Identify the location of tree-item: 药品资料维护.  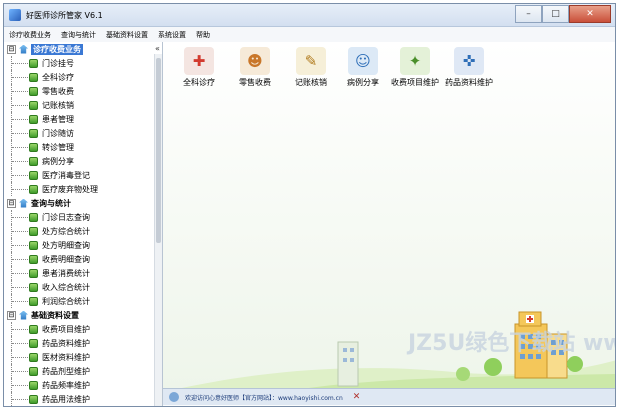
(78, 343).